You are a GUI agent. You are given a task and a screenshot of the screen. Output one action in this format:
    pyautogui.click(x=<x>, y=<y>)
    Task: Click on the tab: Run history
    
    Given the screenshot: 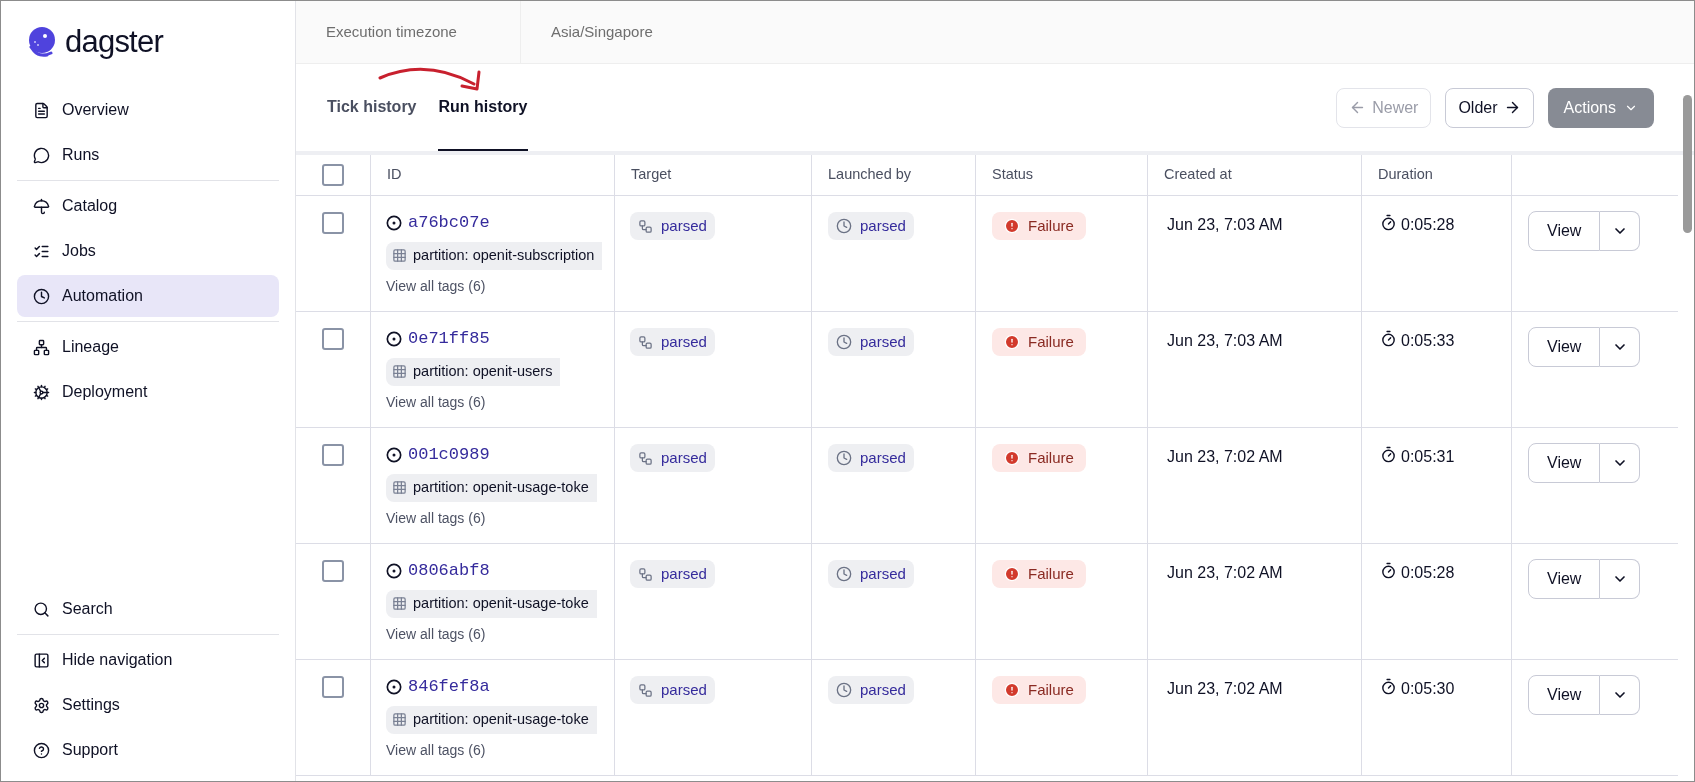 What is the action you would take?
    pyautogui.click(x=483, y=107)
    